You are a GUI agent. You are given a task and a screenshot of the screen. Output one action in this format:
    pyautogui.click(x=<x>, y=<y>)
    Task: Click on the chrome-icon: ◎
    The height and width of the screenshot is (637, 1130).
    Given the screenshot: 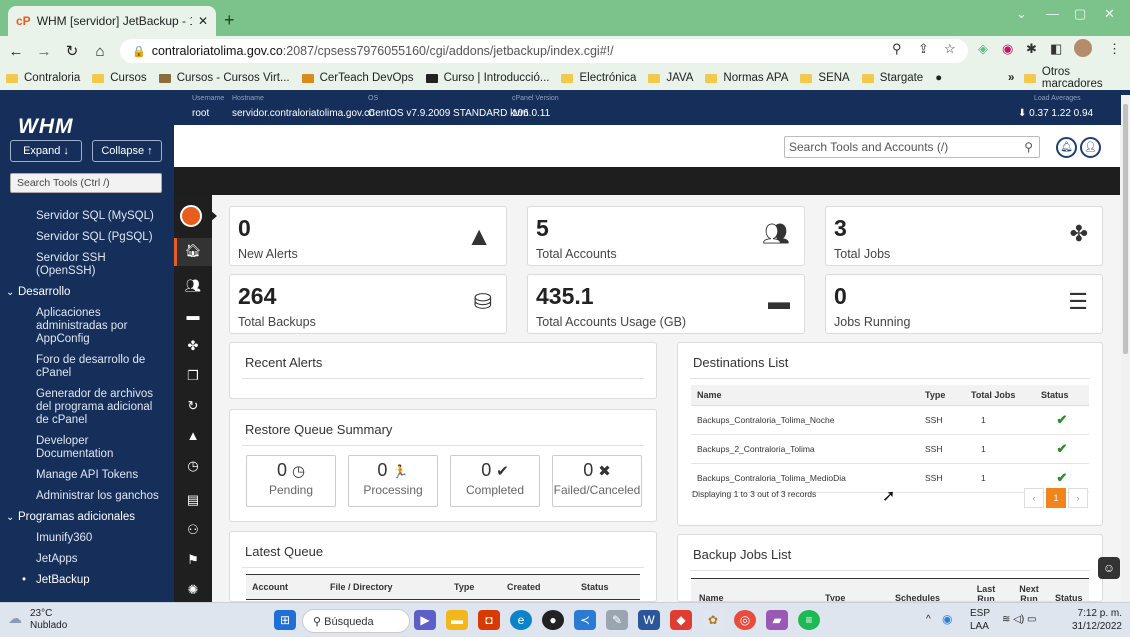 What is the action you would take?
    pyautogui.click(x=745, y=620)
    